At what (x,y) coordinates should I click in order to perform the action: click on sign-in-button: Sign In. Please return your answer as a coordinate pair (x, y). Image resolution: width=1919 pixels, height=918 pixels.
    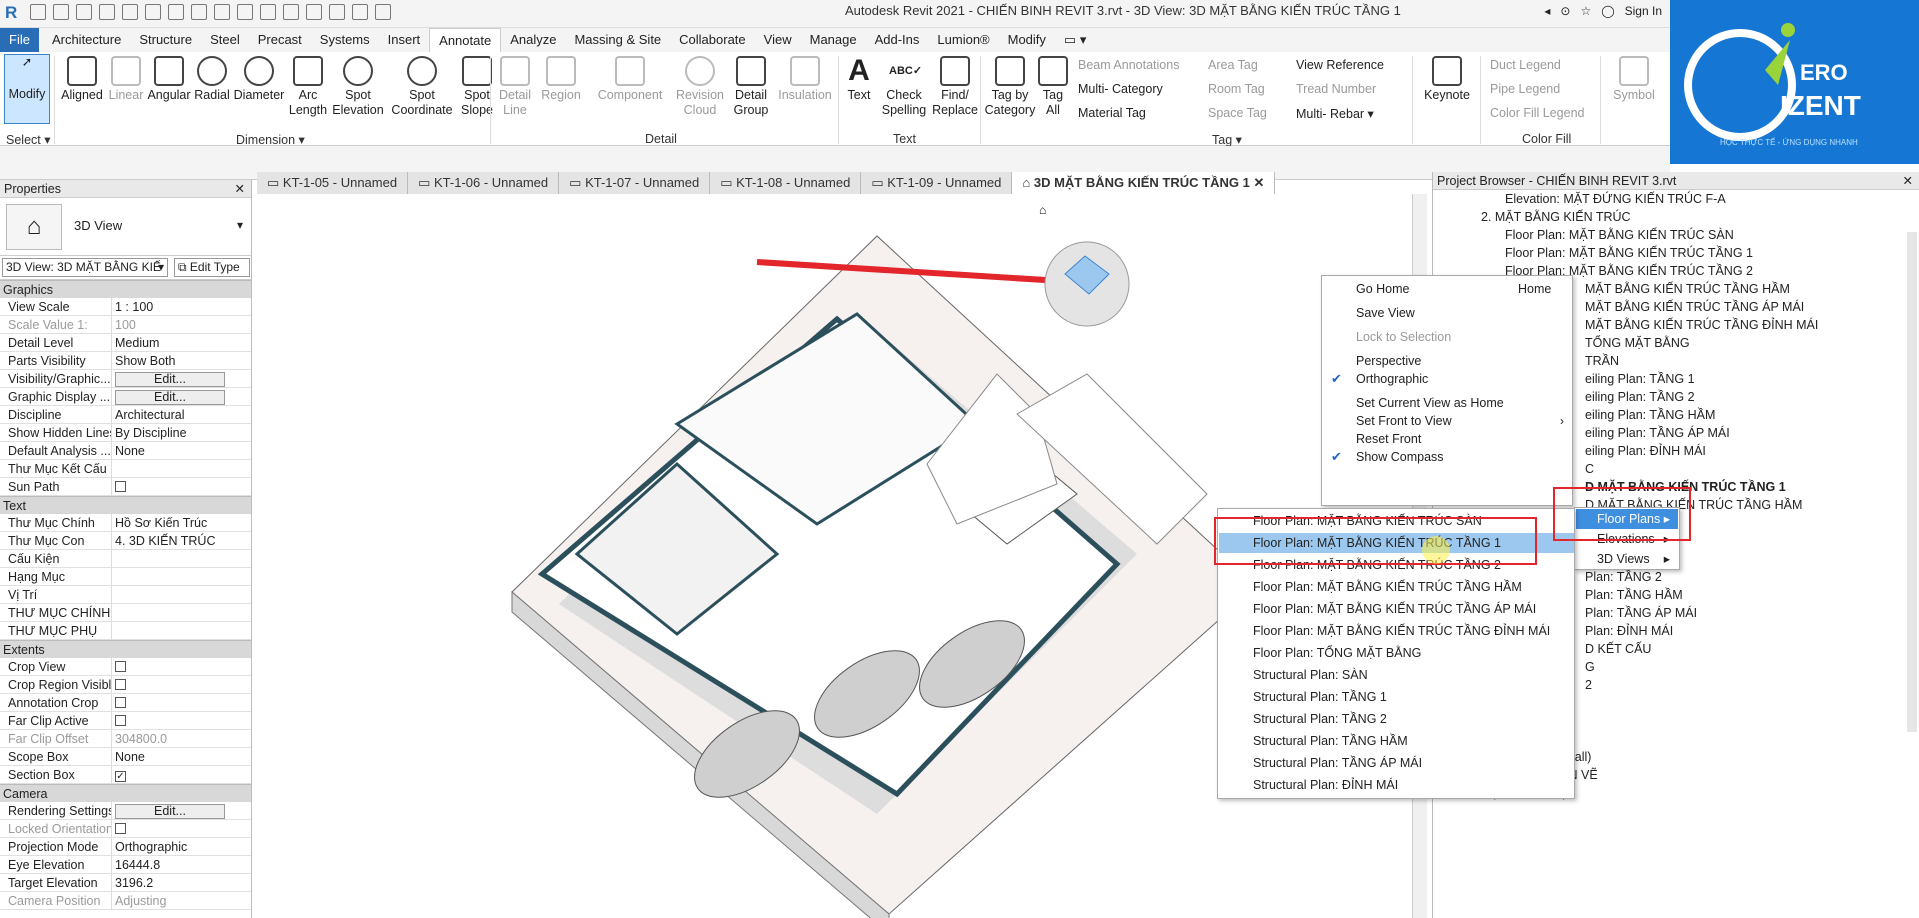
    Looking at the image, I should click on (1643, 11).